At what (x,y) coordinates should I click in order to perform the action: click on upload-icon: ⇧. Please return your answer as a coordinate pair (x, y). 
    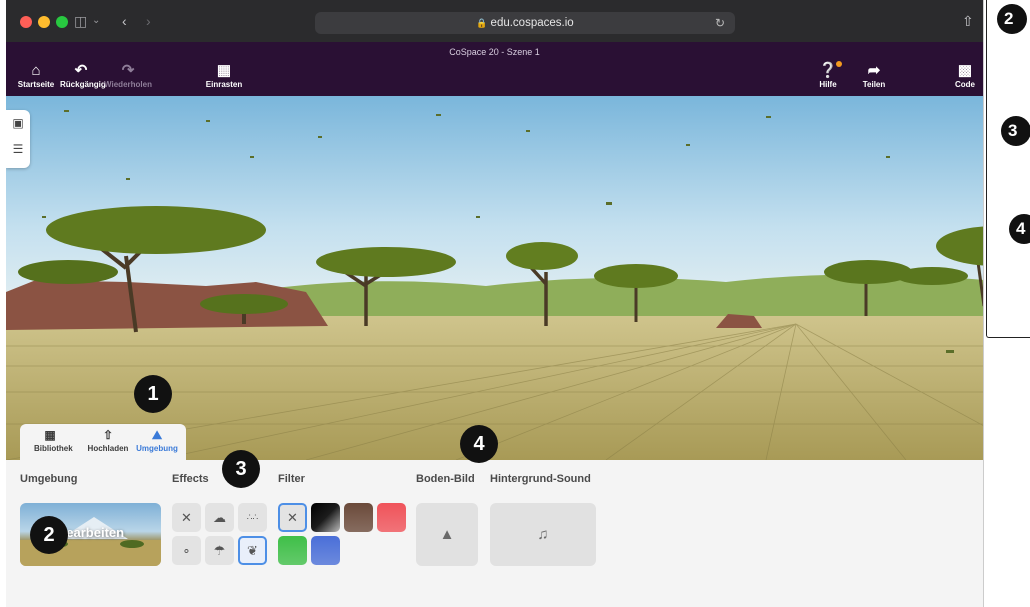
    Looking at the image, I should click on (108, 435).